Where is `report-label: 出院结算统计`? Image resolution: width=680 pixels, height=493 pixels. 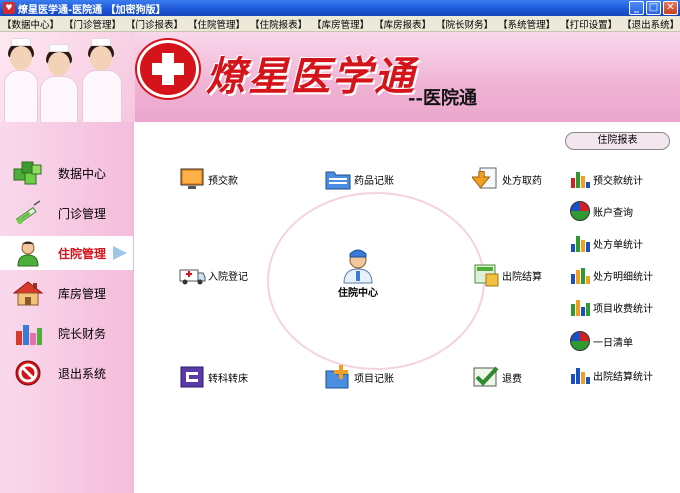 report-label: 出院结算统计 is located at coordinates (623, 377).